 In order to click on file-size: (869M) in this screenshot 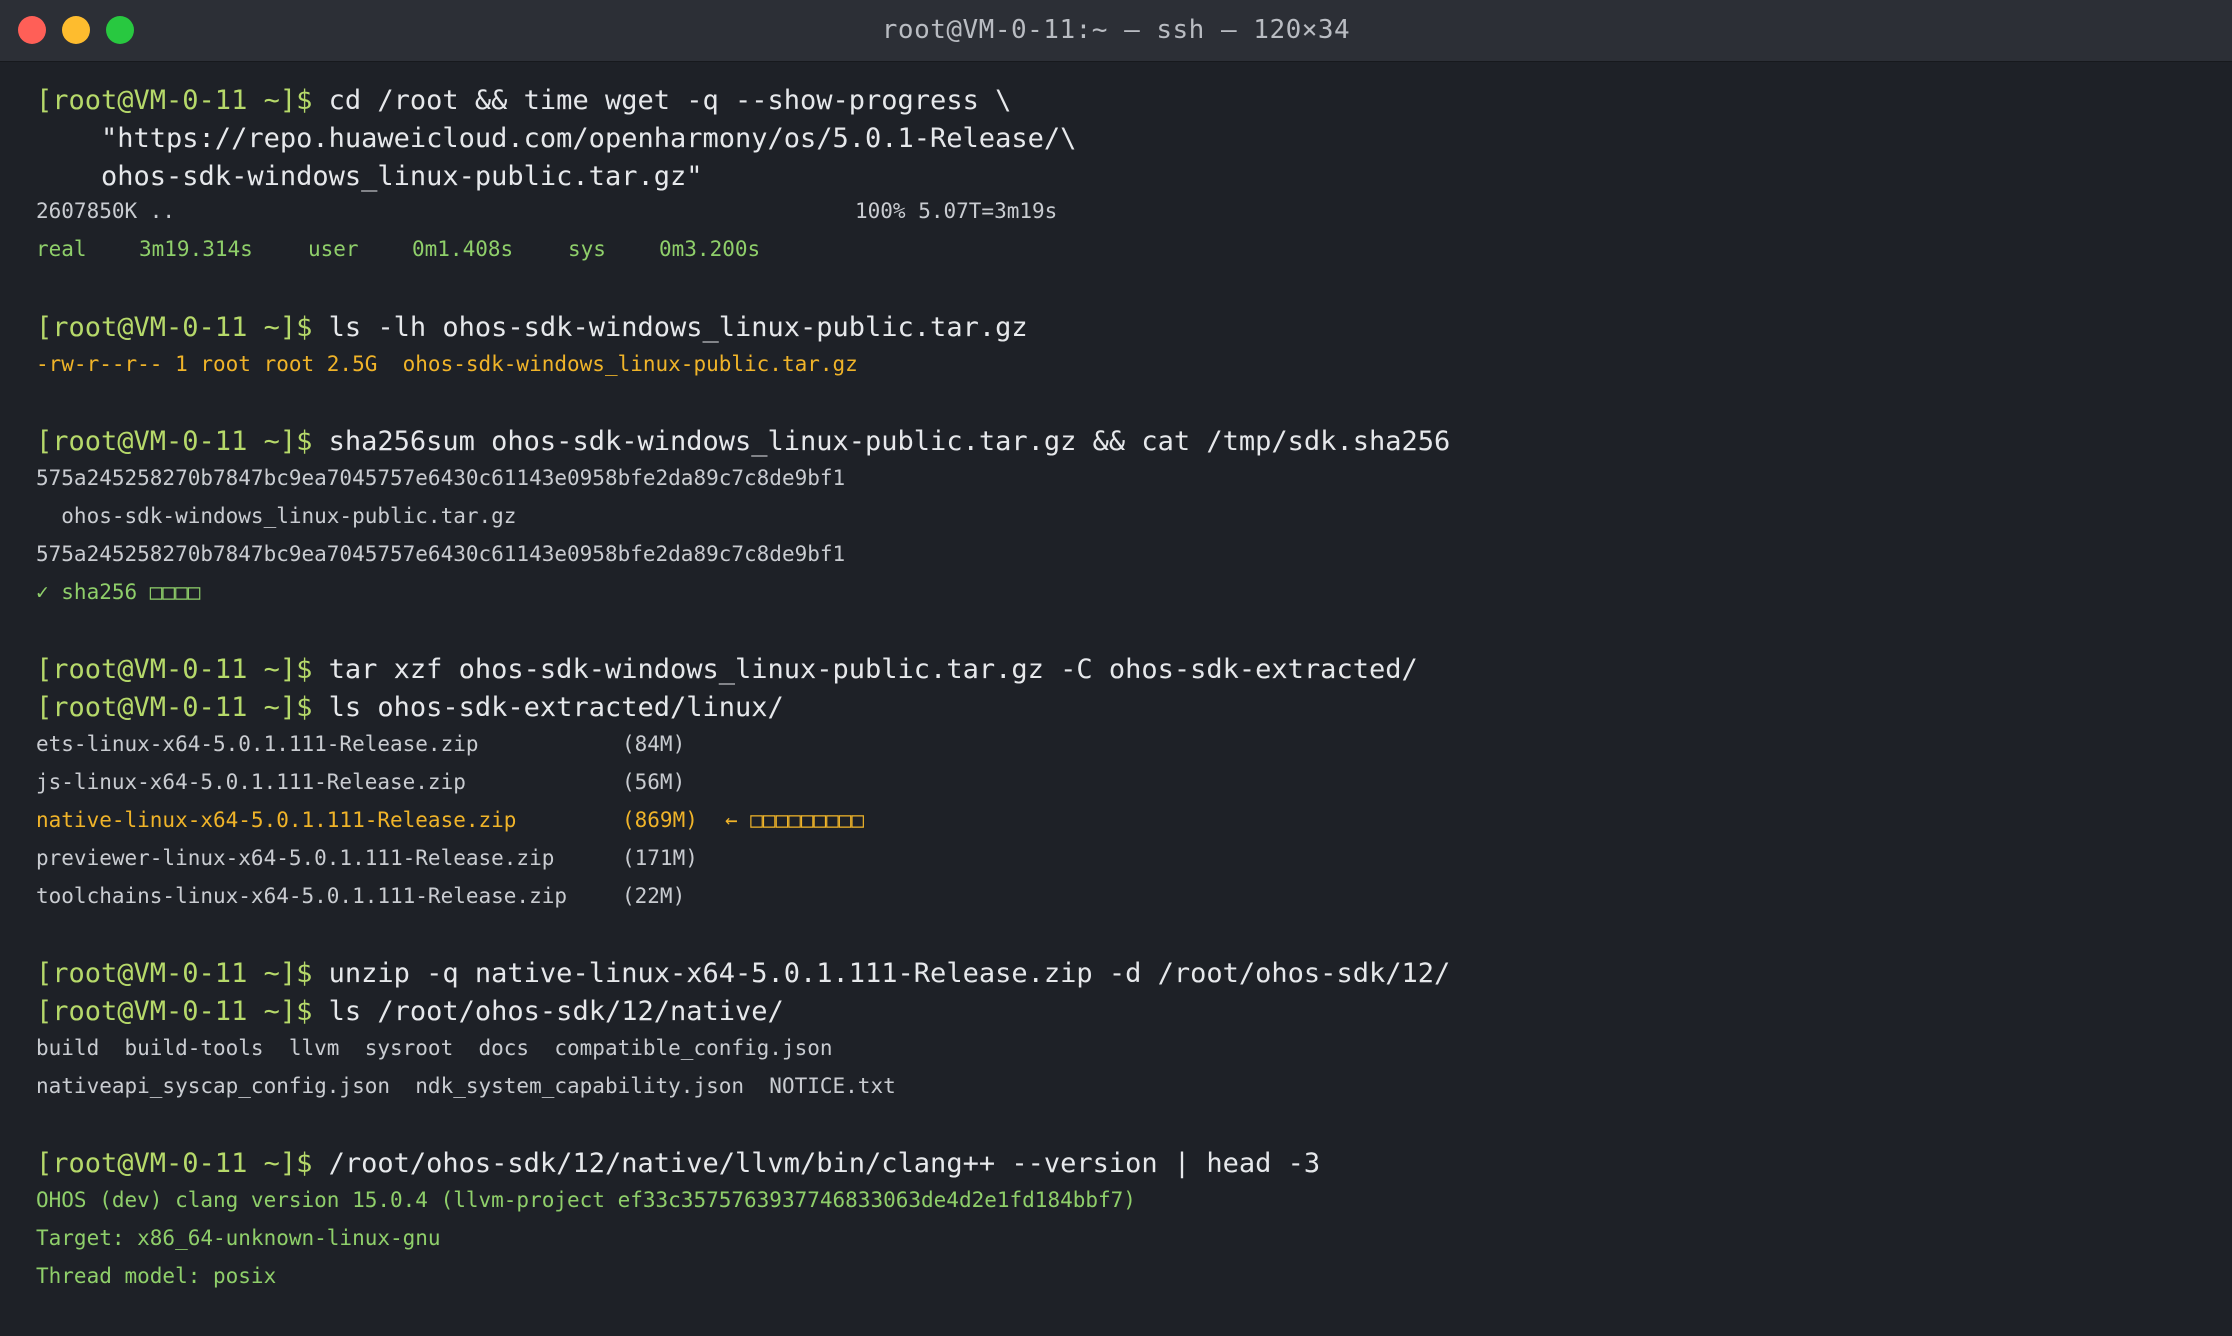, I will do `click(660, 820)`.